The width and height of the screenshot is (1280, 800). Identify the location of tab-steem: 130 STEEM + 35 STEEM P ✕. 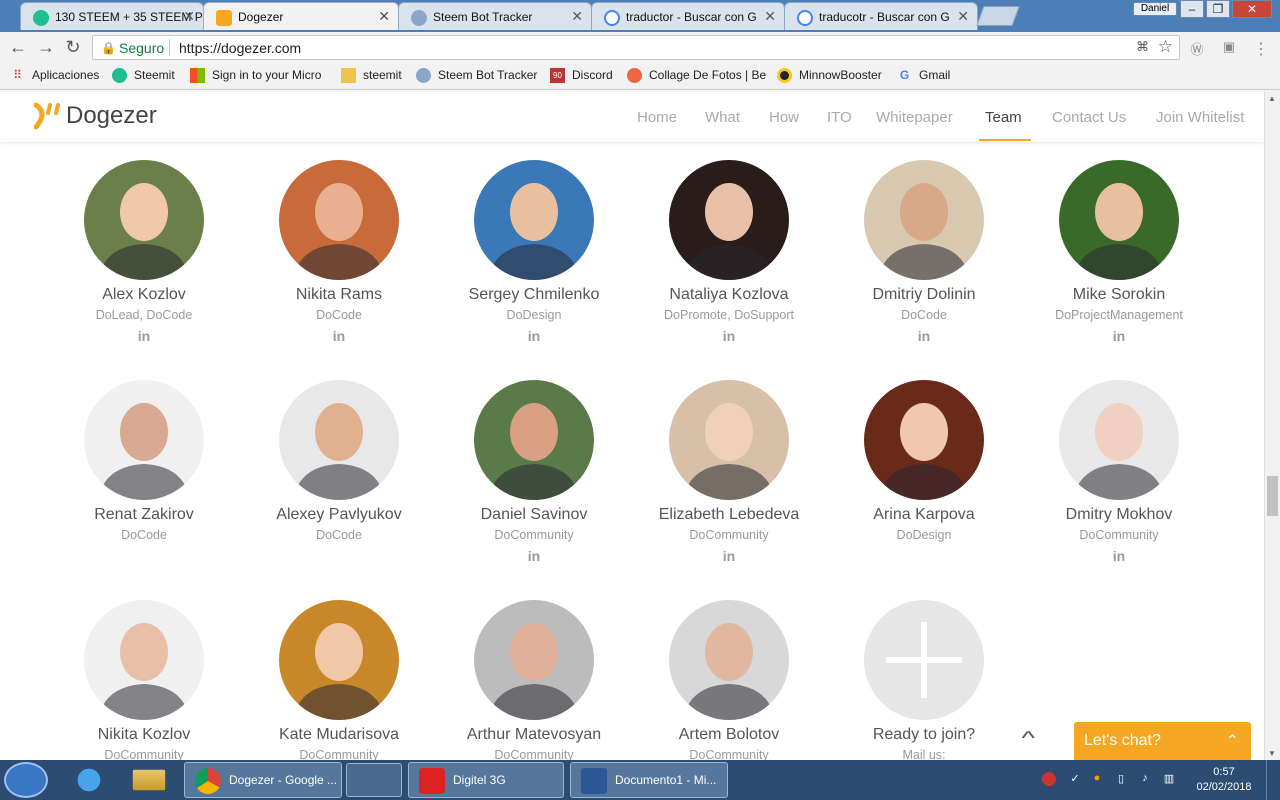
(112, 16).